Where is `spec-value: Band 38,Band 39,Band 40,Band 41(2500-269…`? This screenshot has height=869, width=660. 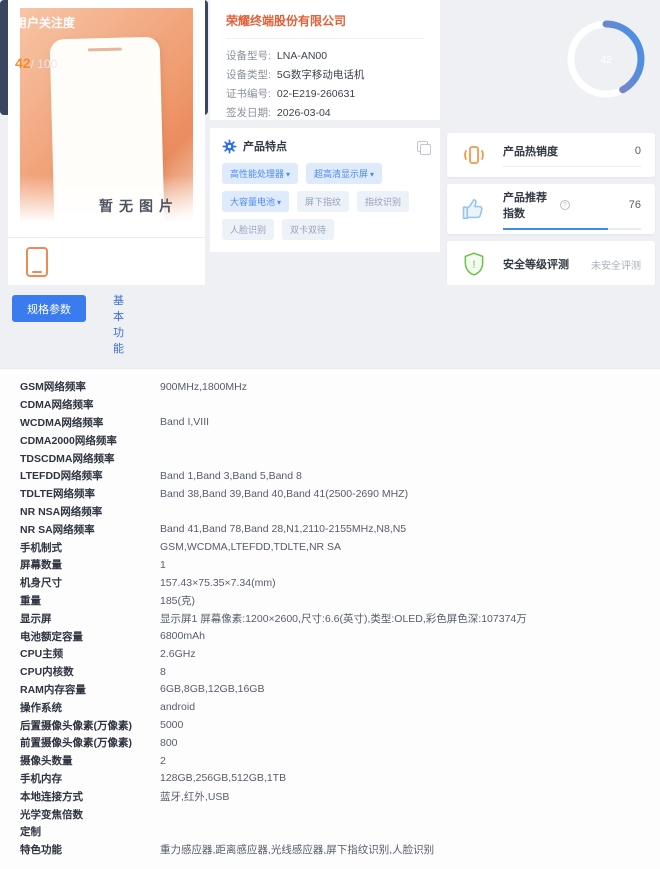 spec-value: Band 38,Band 39,Band 40,Band 41(2500-269… is located at coordinates (284, 493).